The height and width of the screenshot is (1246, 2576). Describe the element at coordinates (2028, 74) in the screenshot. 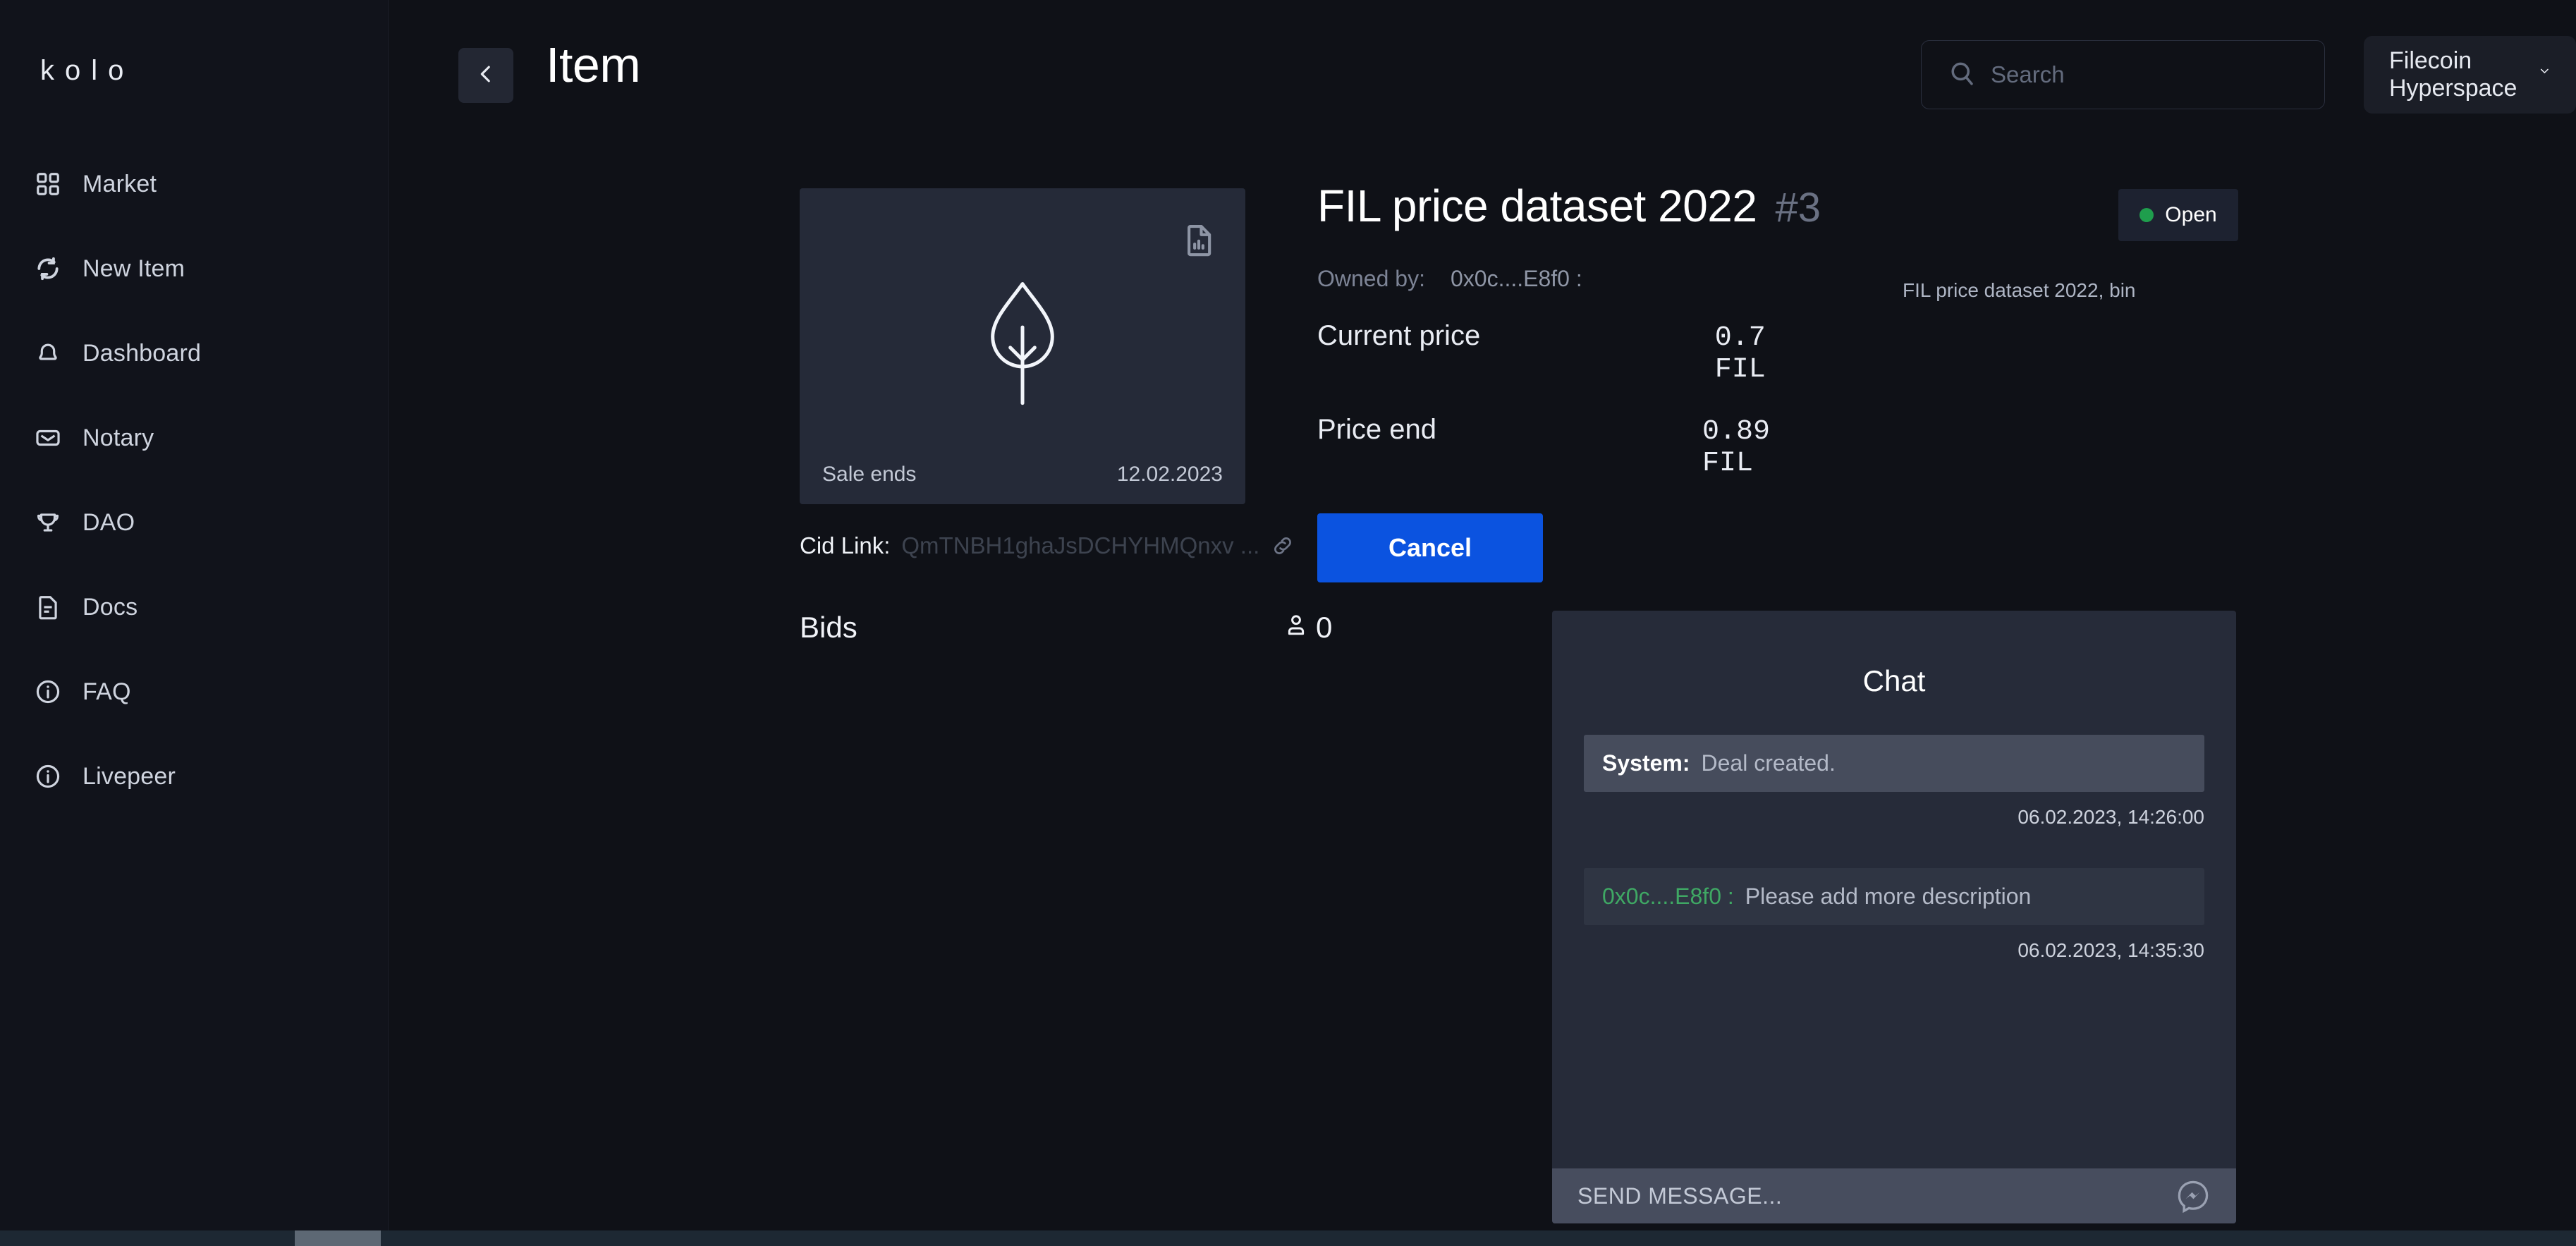

I see `search-placeholder: Search` at that location.